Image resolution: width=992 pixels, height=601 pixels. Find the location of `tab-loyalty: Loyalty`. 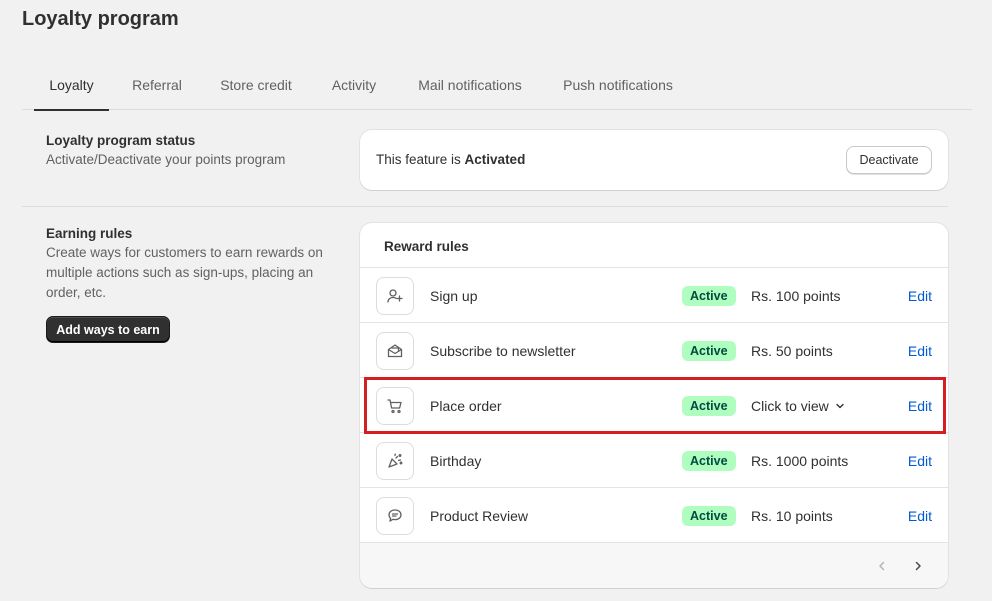

tab-loyalty: Loyalty is located at coordinates (71, 85).